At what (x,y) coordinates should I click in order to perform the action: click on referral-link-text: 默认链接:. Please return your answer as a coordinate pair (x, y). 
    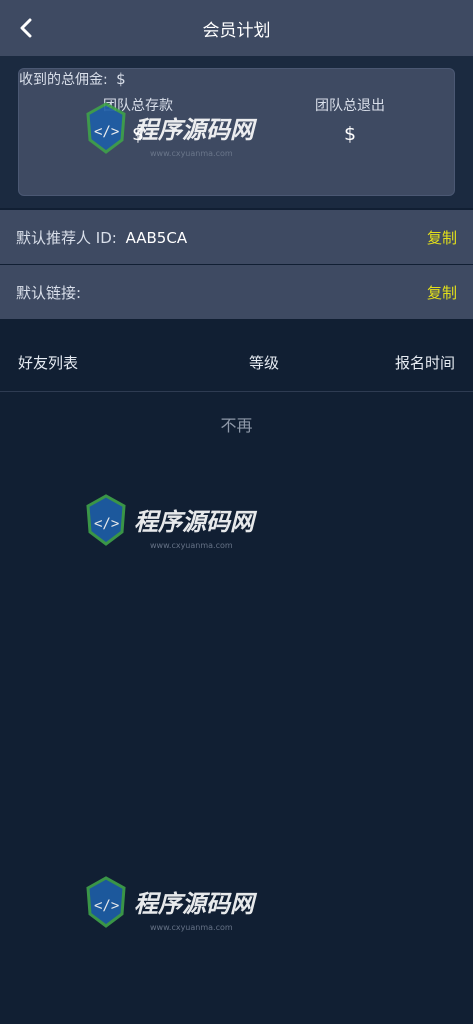
    Looking at the image, I should click on (48, 292).